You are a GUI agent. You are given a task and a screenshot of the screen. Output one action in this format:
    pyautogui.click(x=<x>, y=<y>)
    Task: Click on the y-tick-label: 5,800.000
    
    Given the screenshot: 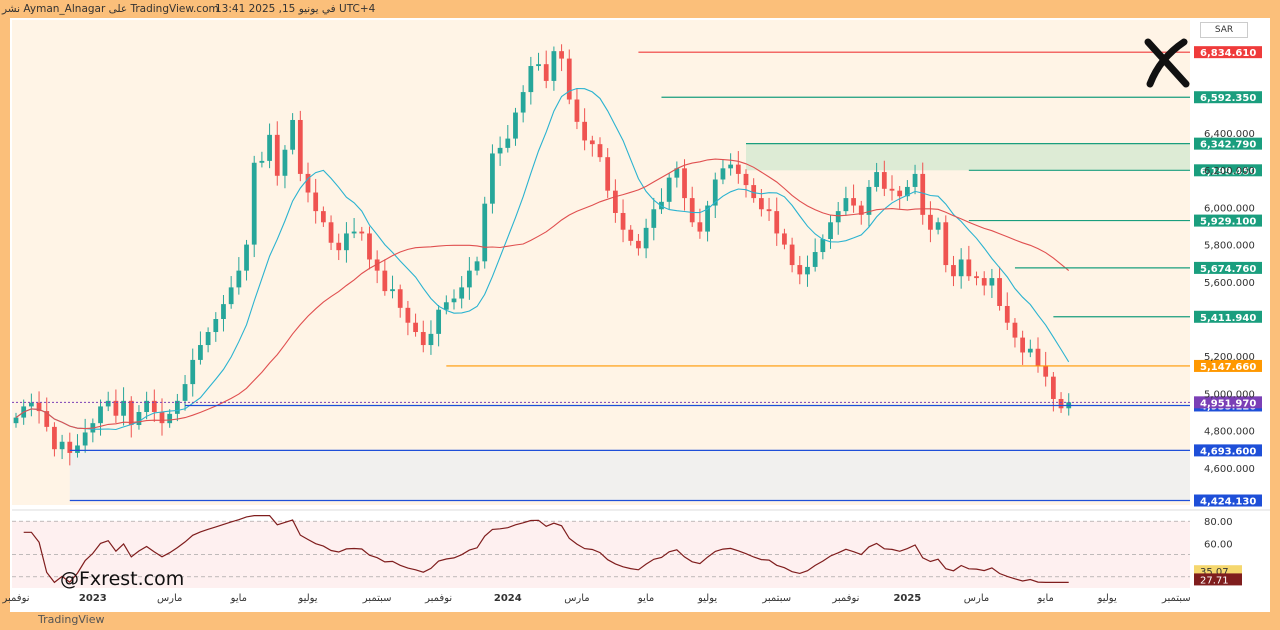 What is the action you would take?
    pyautogui.click(x=1229, y=246)
    